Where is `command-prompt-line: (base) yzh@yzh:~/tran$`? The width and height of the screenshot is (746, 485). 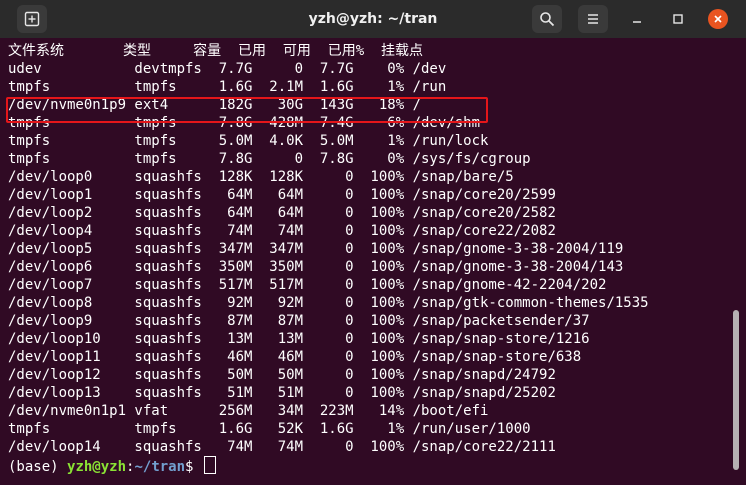 command-prompt-line: (base) yzh@yzh:~/tran$ is located at coordinates (377, 465).